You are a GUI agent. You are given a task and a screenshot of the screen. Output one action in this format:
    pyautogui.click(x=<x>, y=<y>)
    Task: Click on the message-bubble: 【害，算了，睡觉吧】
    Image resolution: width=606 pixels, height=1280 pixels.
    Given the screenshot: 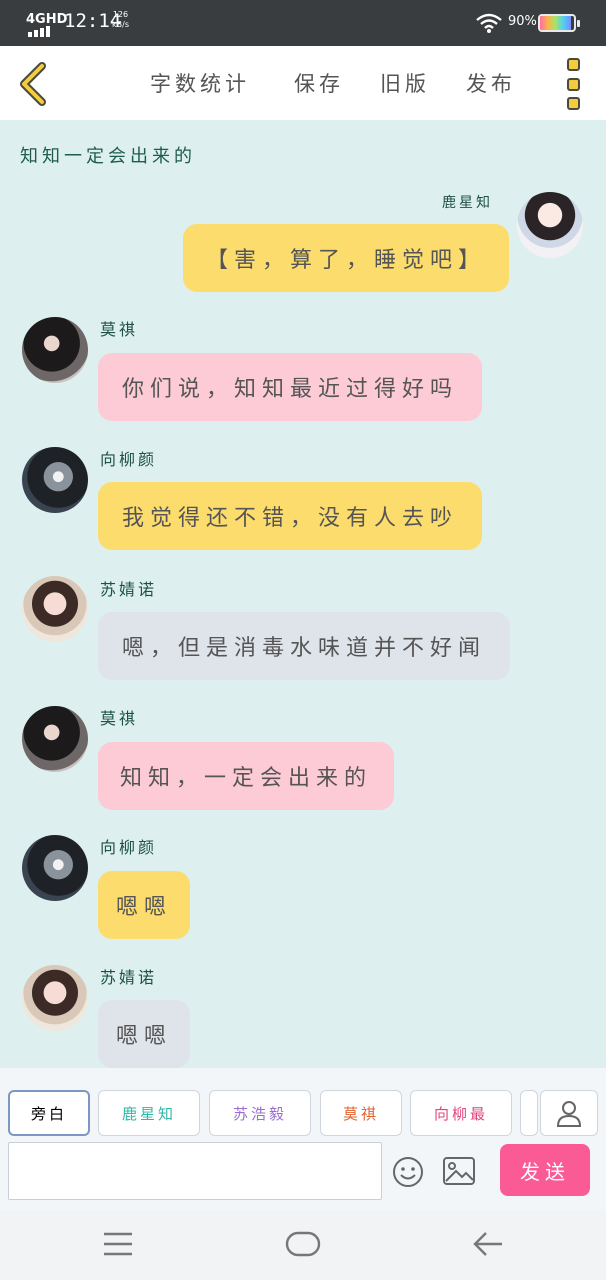 What is the action you would take?
    pyautogui.click(x=346, y=258)
    